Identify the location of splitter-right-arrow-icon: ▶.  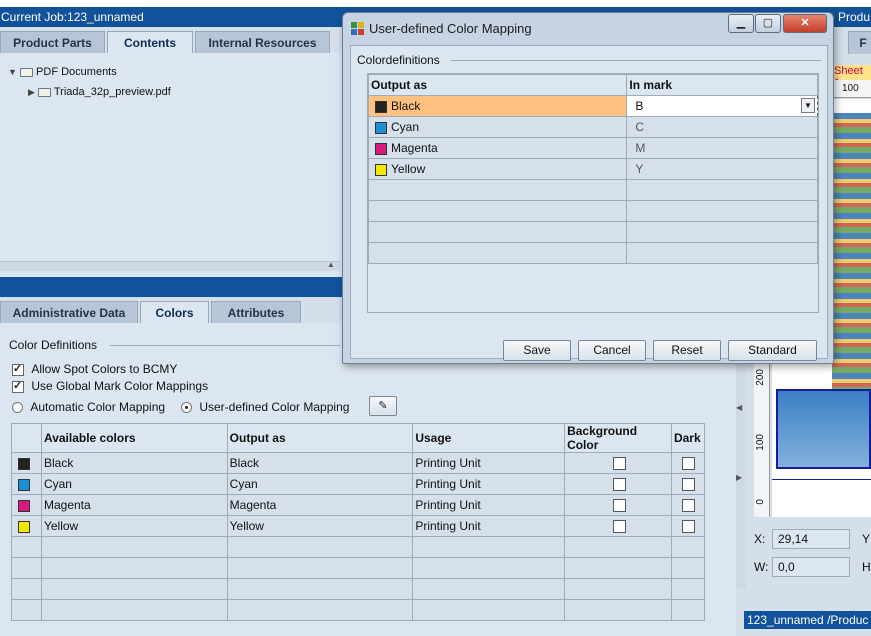
(739, 477).